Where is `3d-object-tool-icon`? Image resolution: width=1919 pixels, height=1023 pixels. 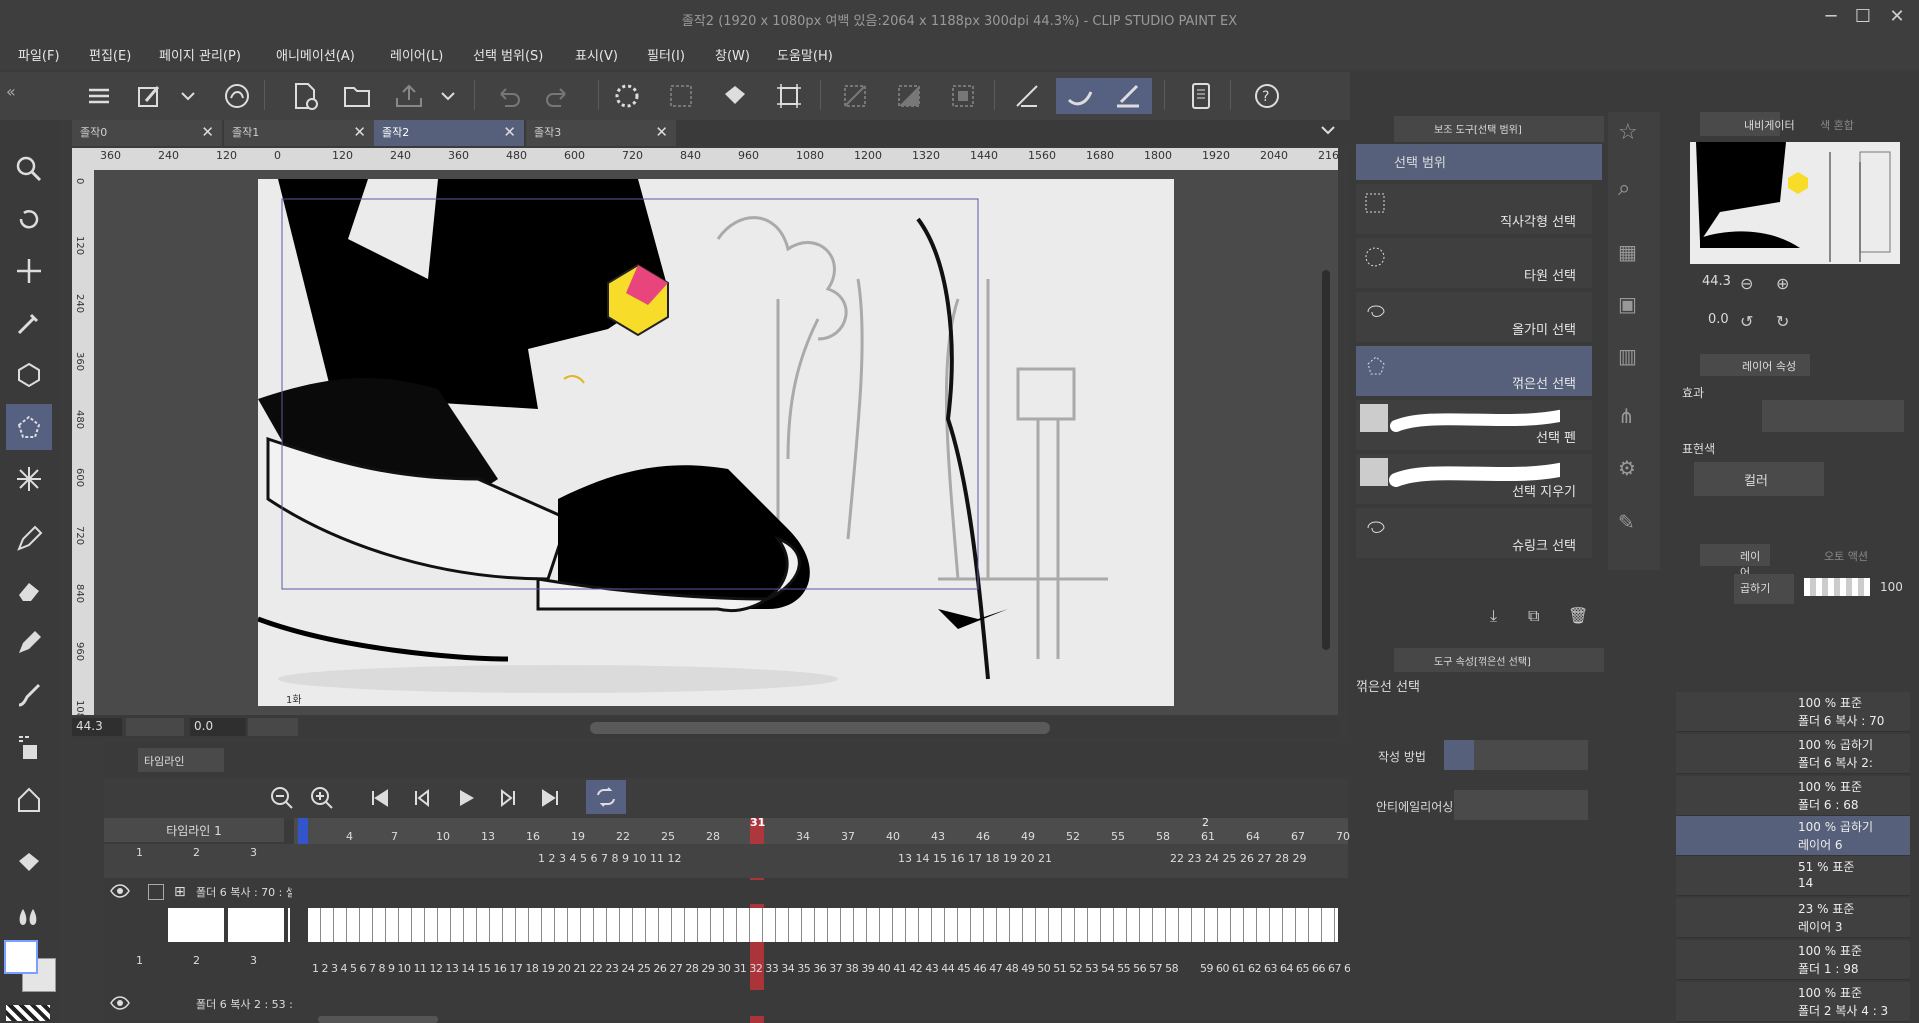
3d-object-tool-icon is located at coordinates (29, 375).